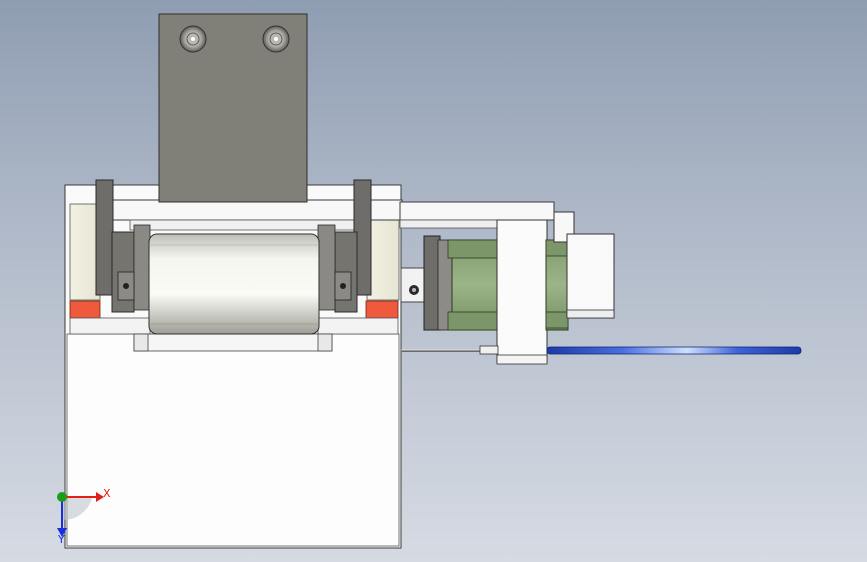 The image size is (867, 562). I want to click on left-bracket-inner, so click(142, 267).